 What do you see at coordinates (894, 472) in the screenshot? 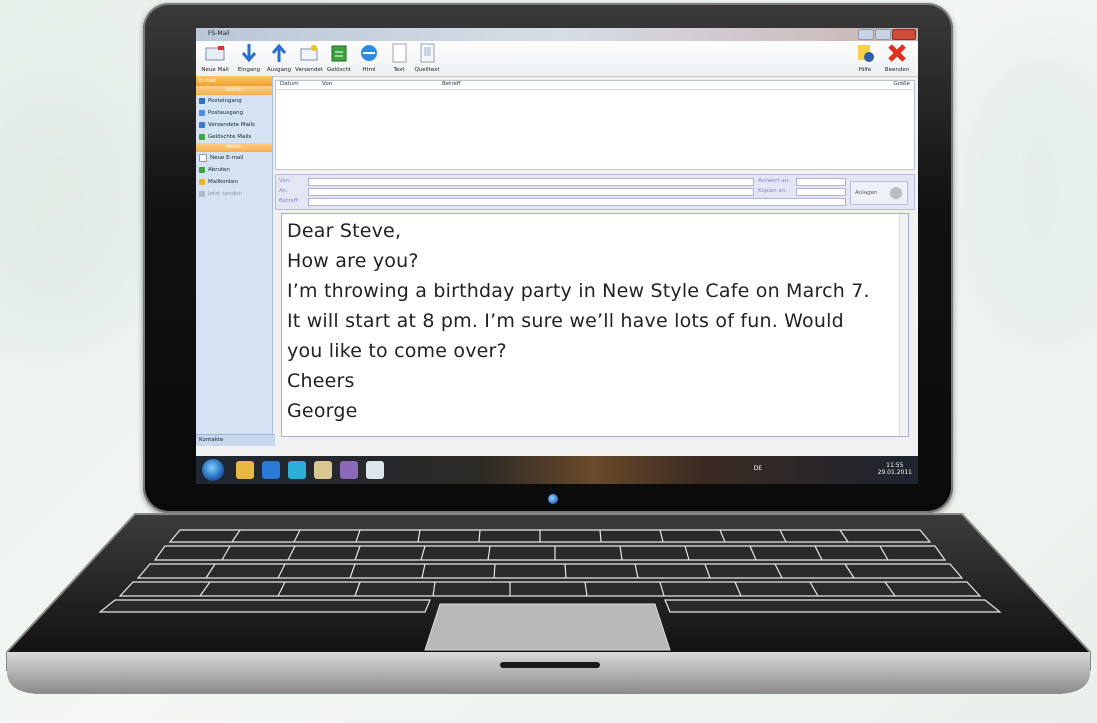
I see `clock-date: 29.01.2011` at bounding box center [894, 472].